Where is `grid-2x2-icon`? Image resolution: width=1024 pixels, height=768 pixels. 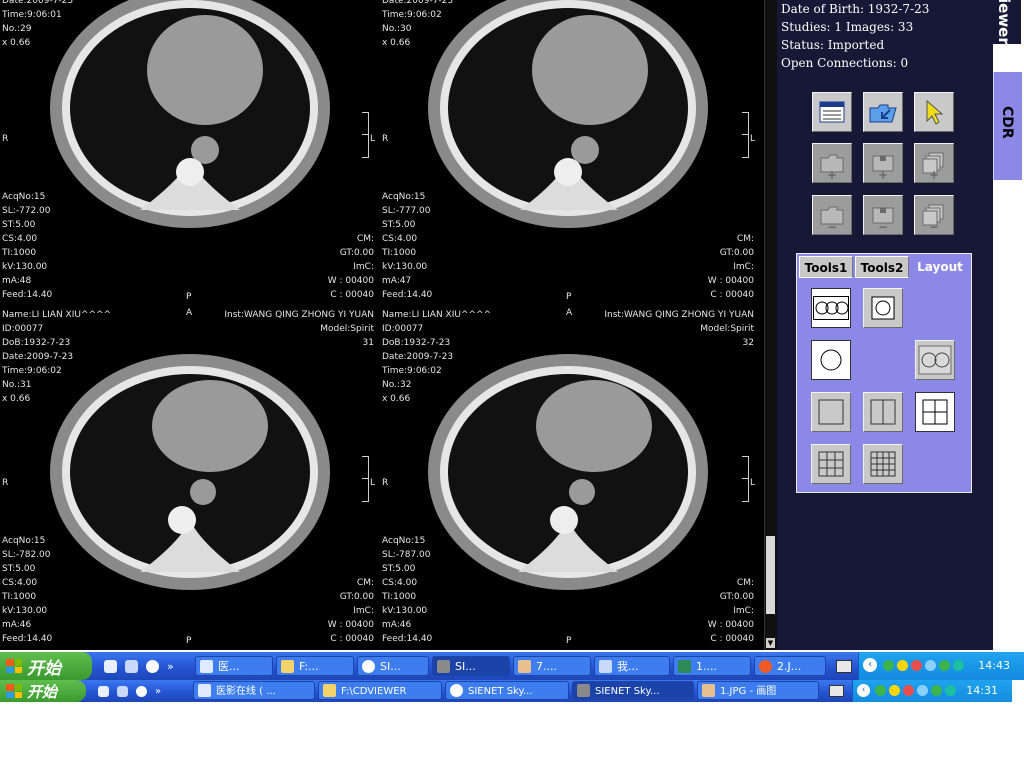
grid-2x2-icon is located at coordinates (935, 412).